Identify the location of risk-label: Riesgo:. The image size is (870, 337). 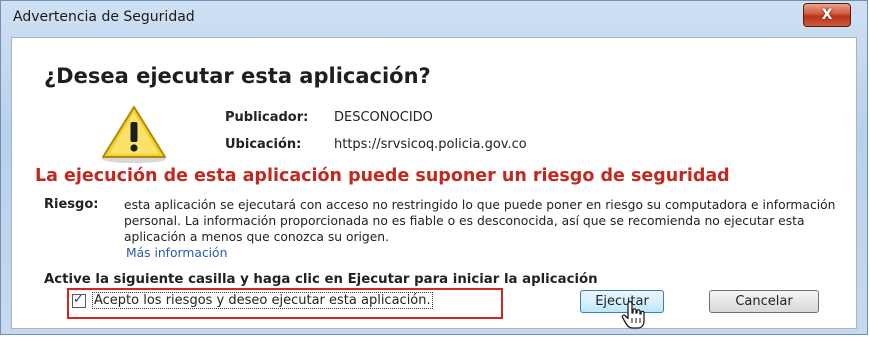
(71, 204).